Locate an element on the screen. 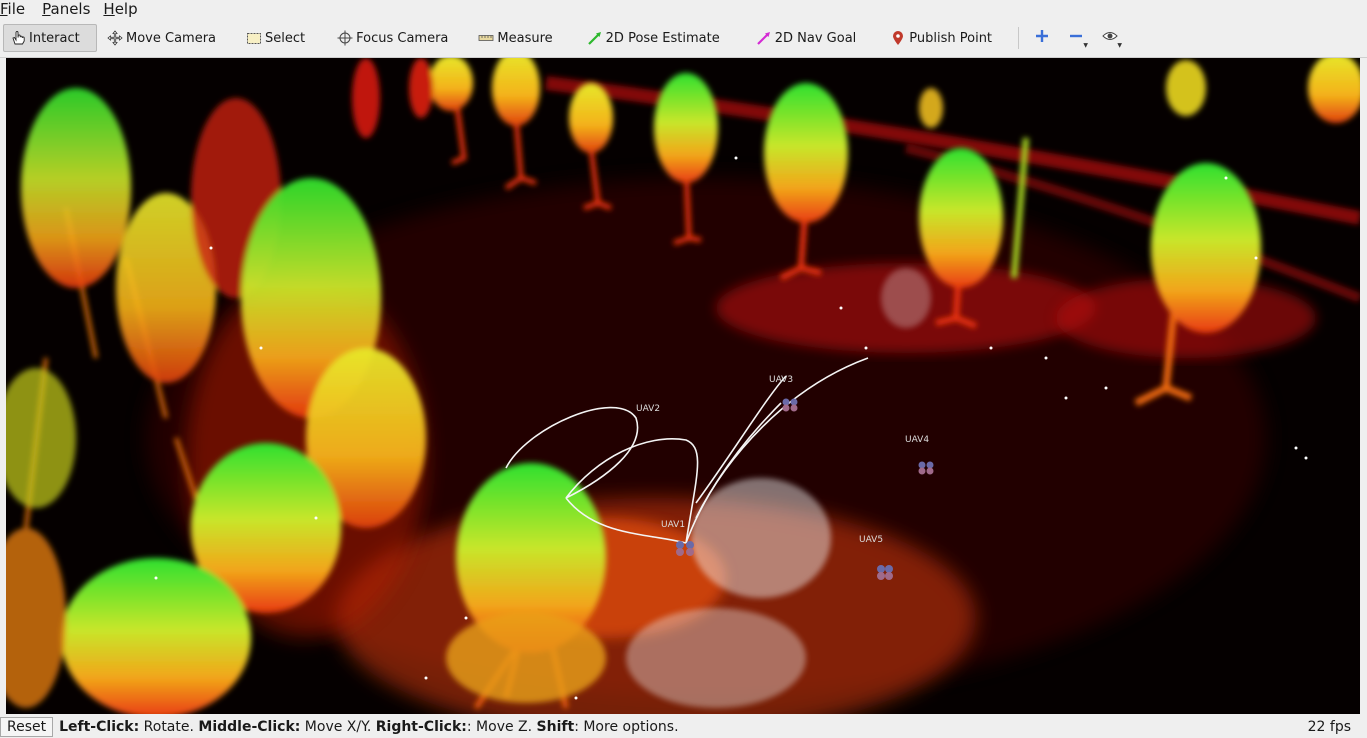 The width and height of the screenshot is (1367, 738). minus-icon is located at coordinates (1076, 38).